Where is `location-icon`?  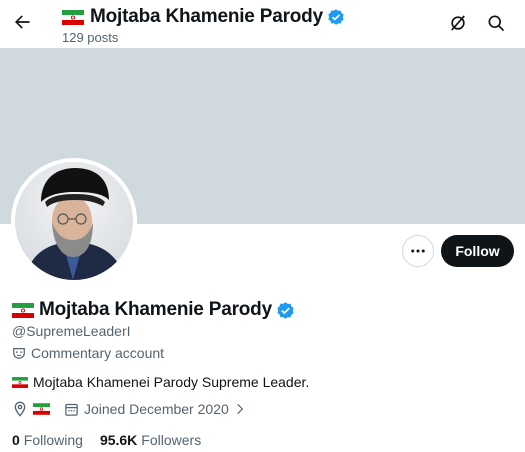 location-icon is located at coordinates (20, 409).